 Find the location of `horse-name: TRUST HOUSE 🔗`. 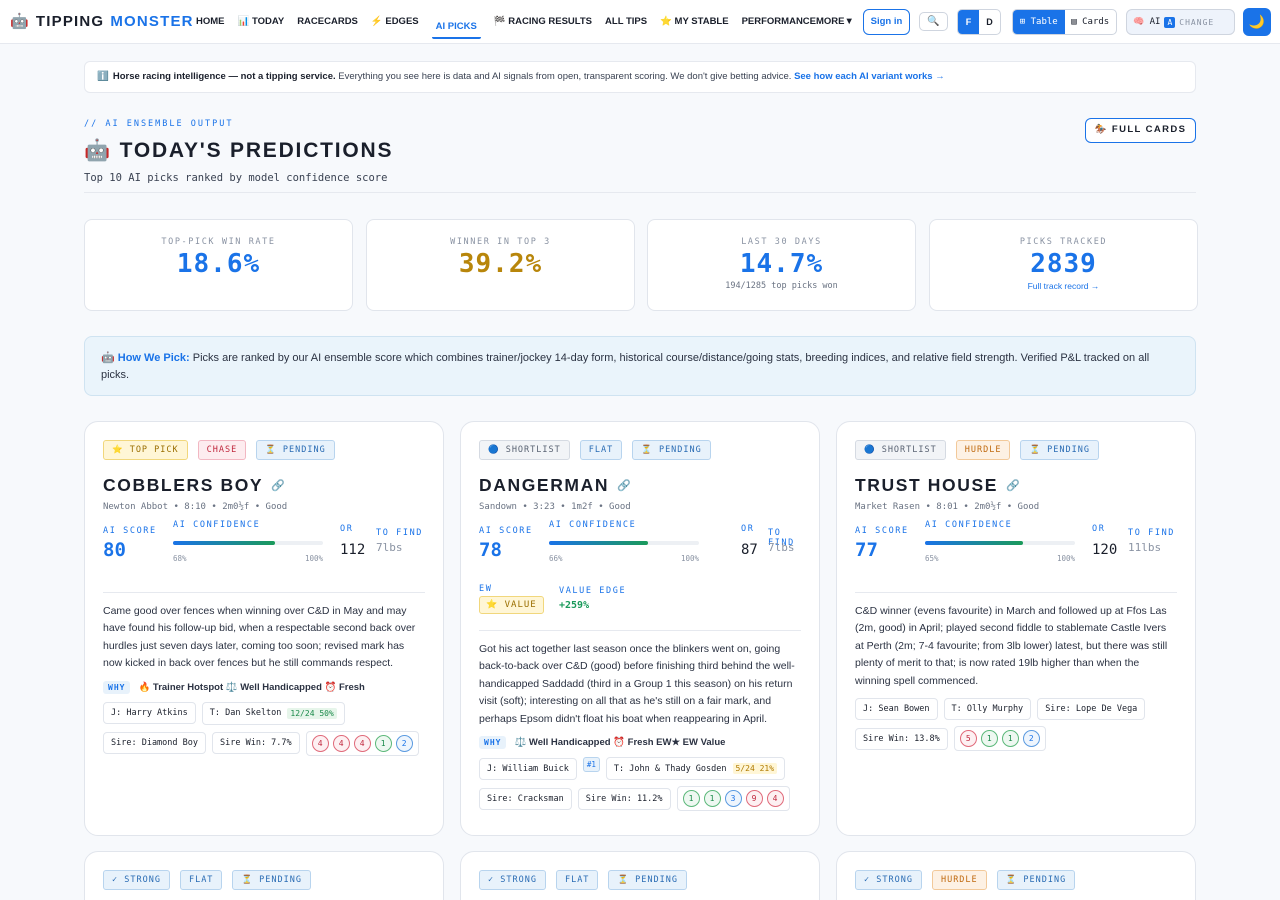

horse-name: TRUST HOUSE 🔗 is located at coordinates (1016, 485).